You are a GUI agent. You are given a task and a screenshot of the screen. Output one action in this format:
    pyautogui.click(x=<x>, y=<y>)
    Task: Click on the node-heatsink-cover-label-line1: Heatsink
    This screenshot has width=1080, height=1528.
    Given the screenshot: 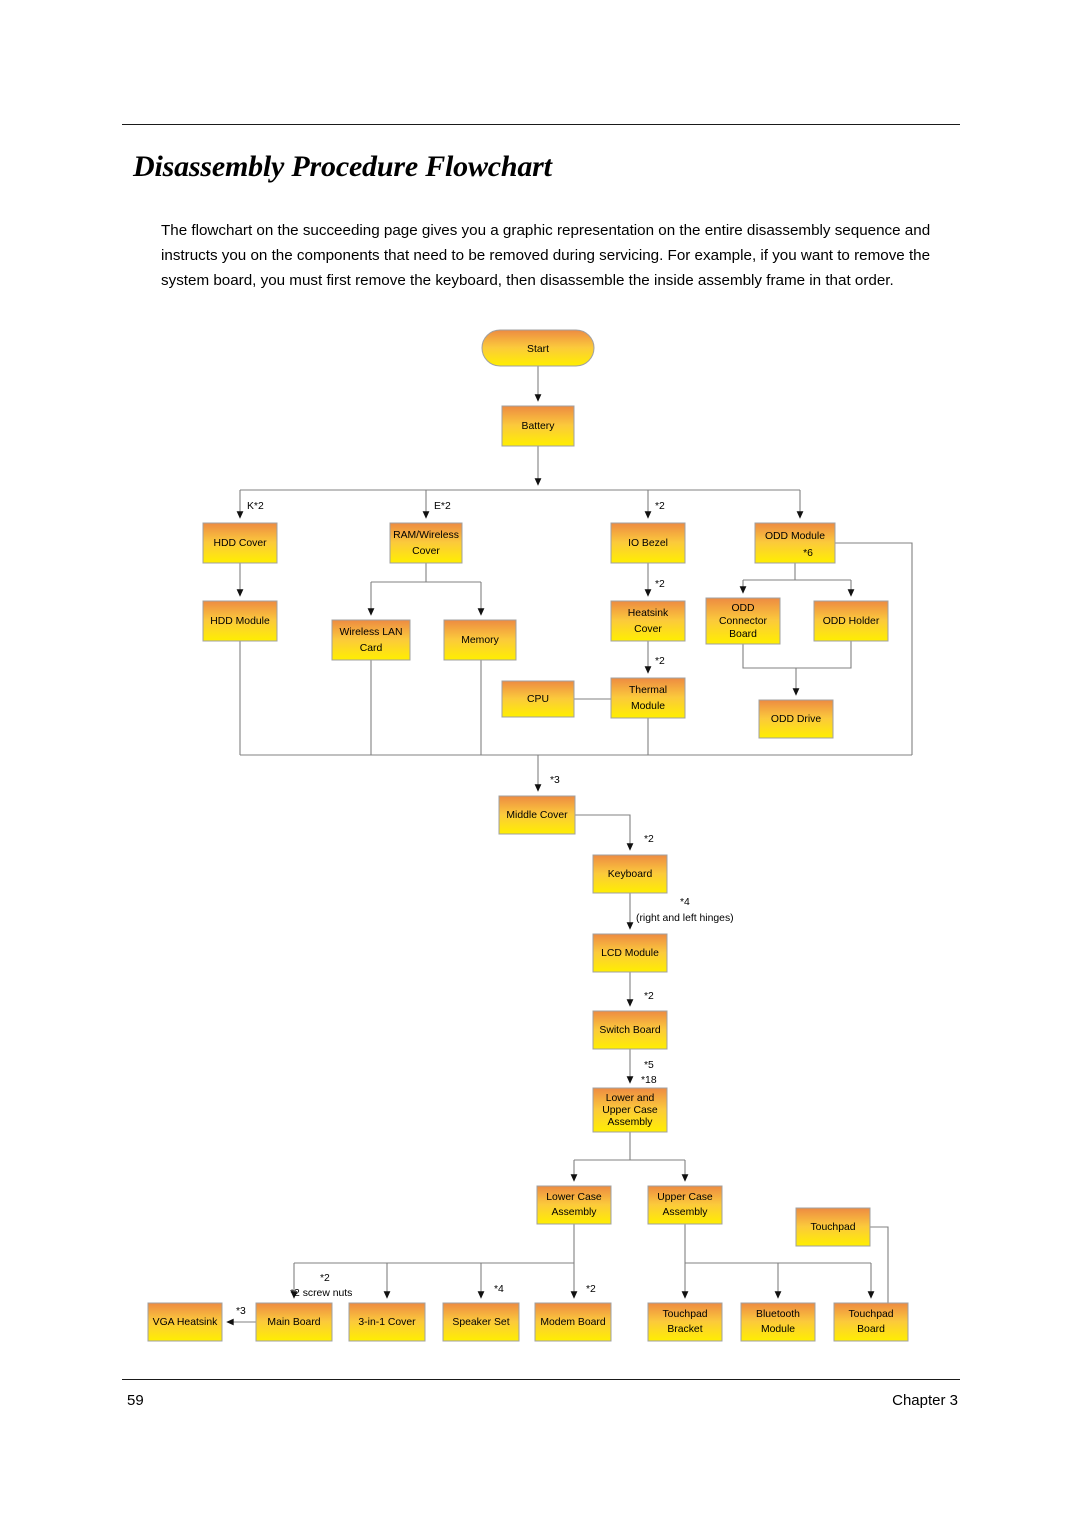 What is the action you would take?
    pyautogui.click(x=648, y=613)
    